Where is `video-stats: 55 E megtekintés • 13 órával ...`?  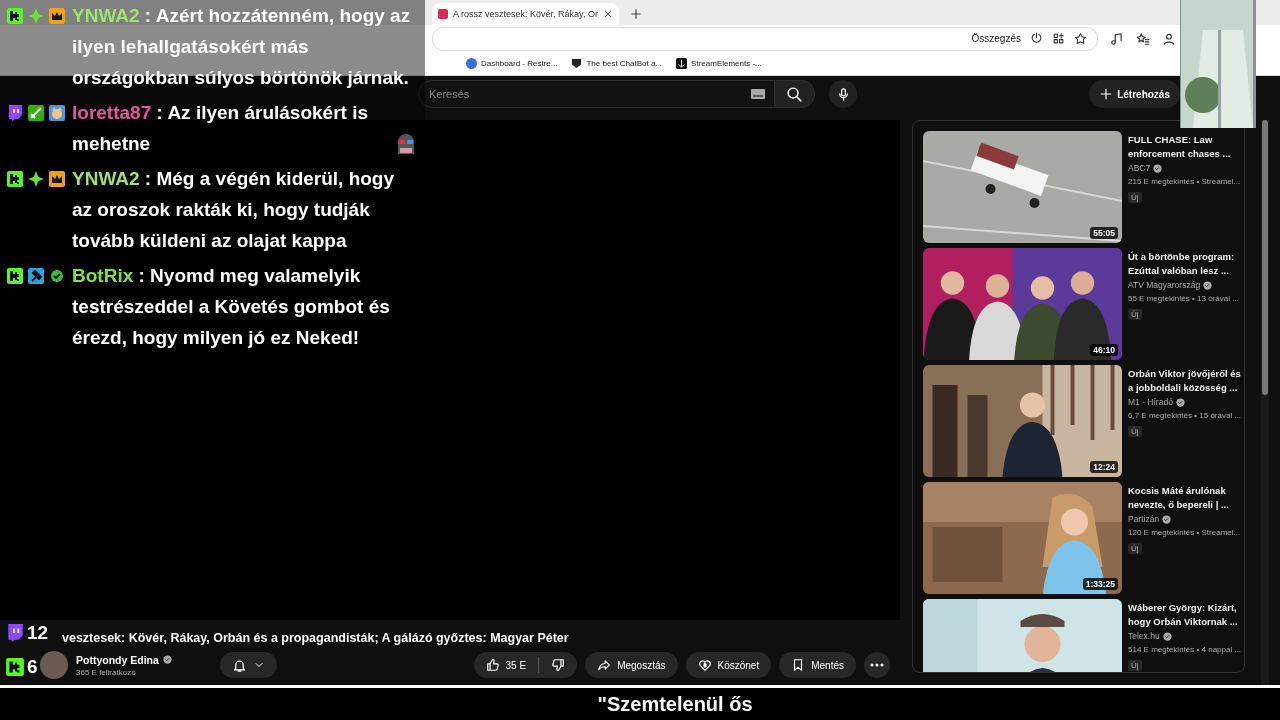
video-stats: 55 E megtekintés • 13 órával ... is located at coordinates (1184, 298).